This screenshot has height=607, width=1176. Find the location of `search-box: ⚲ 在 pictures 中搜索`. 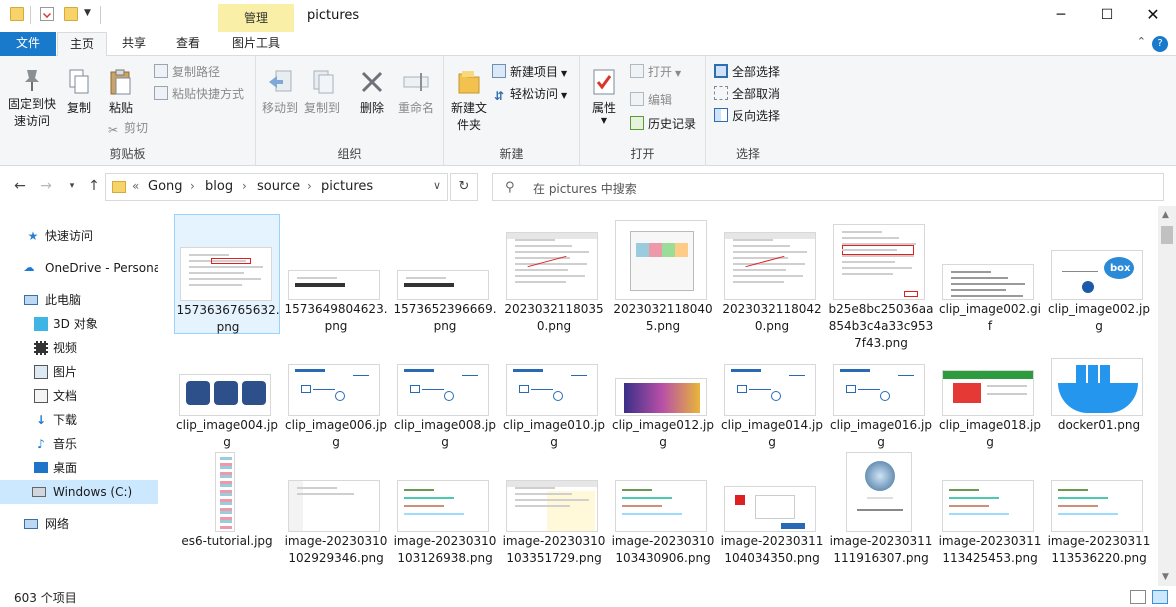

search-box: ⚲ 在 pictures 中搜索 is located at coordinates (828, 187).